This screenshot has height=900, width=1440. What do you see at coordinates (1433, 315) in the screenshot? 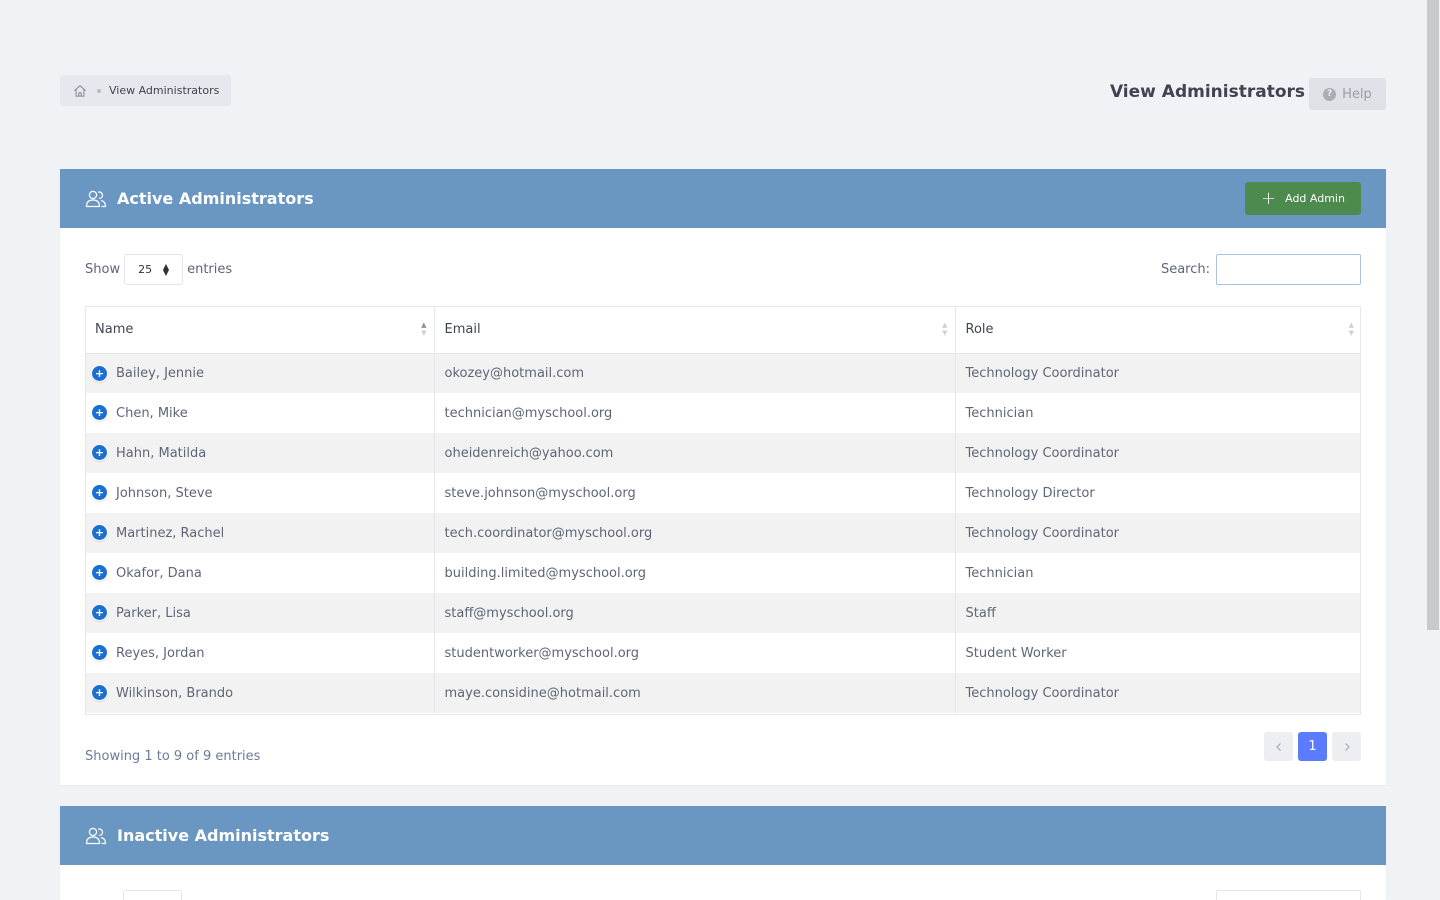
I see `page-scrollbar-thumb` at bounding box center [1433, 315].